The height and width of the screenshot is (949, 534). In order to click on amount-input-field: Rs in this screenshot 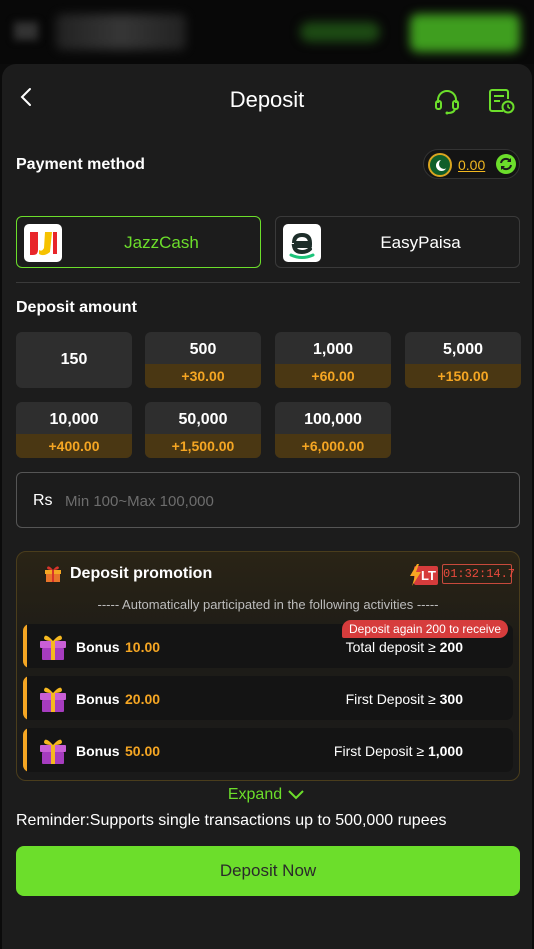, I will do `click(268, 500)`.